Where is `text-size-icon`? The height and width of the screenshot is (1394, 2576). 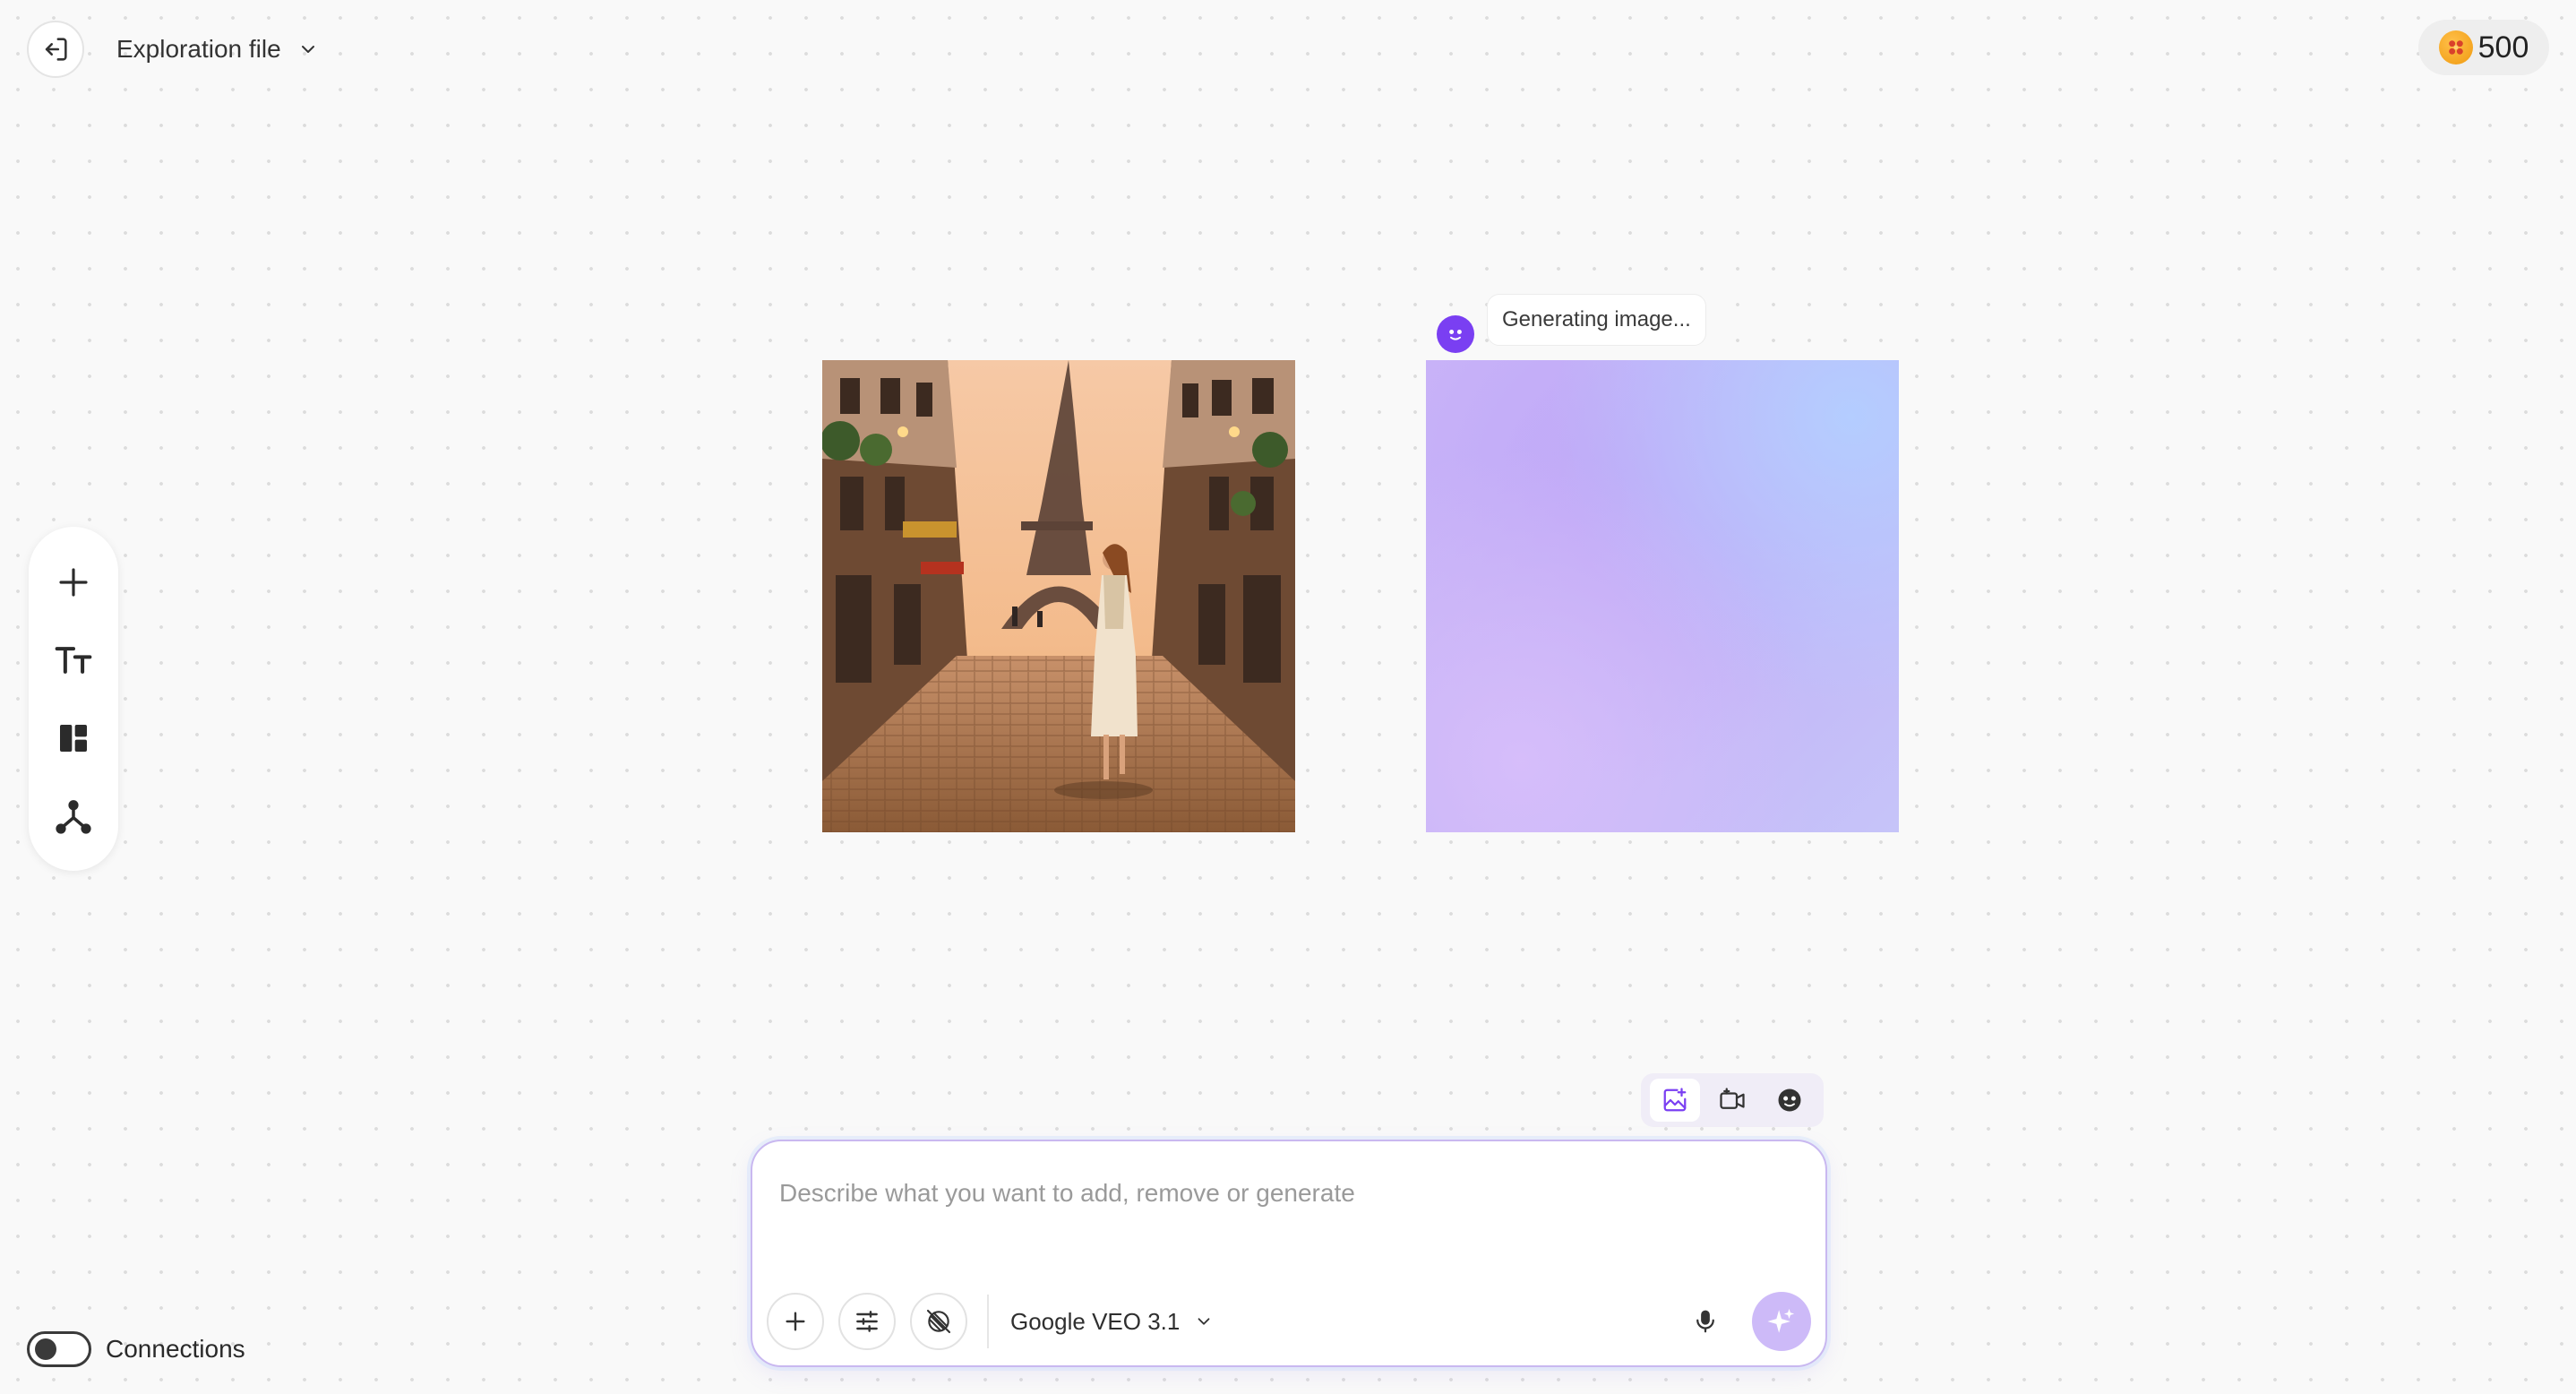 text-size-icon is located at coordinates (73, 660).